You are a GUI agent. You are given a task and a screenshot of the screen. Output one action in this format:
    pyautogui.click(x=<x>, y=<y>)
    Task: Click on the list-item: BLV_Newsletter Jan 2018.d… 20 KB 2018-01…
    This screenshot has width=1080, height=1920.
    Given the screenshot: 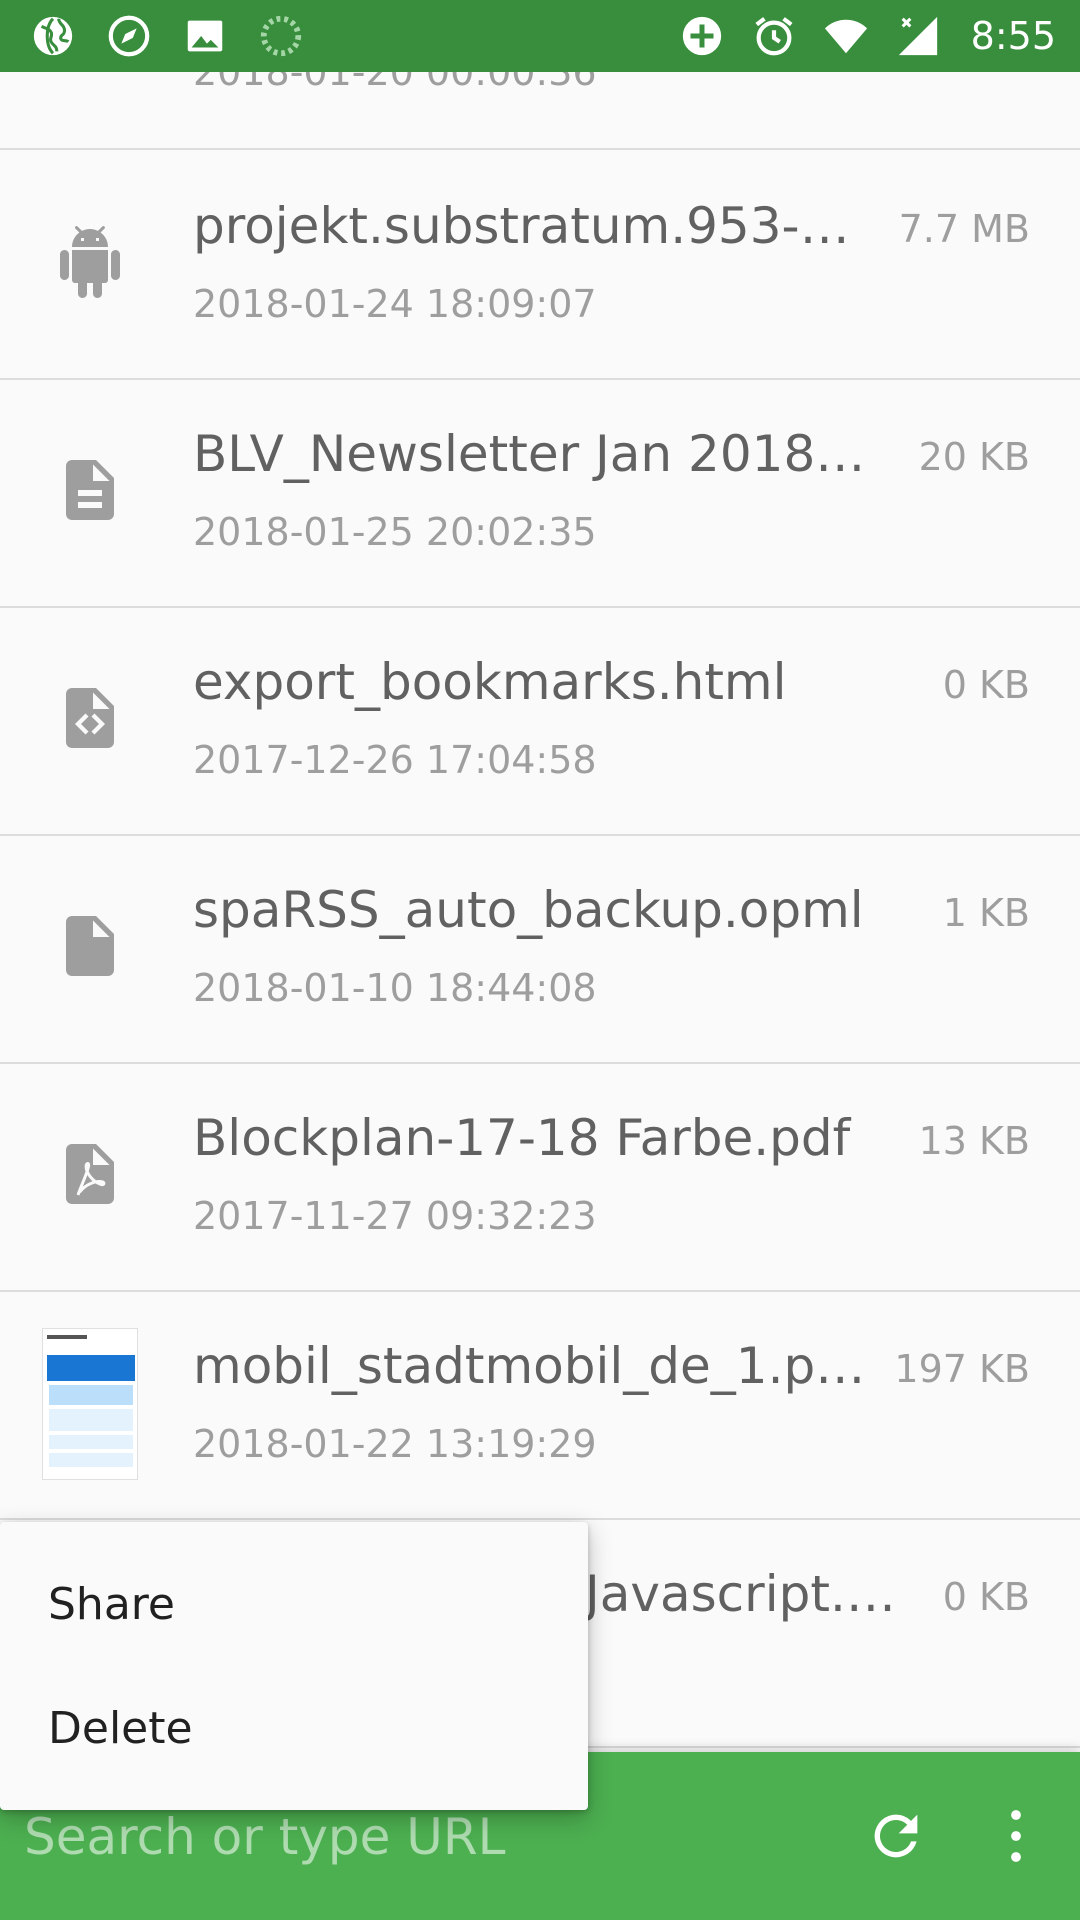 What is the action you would take?
    pyautogui.click(x=540, y=494)
    